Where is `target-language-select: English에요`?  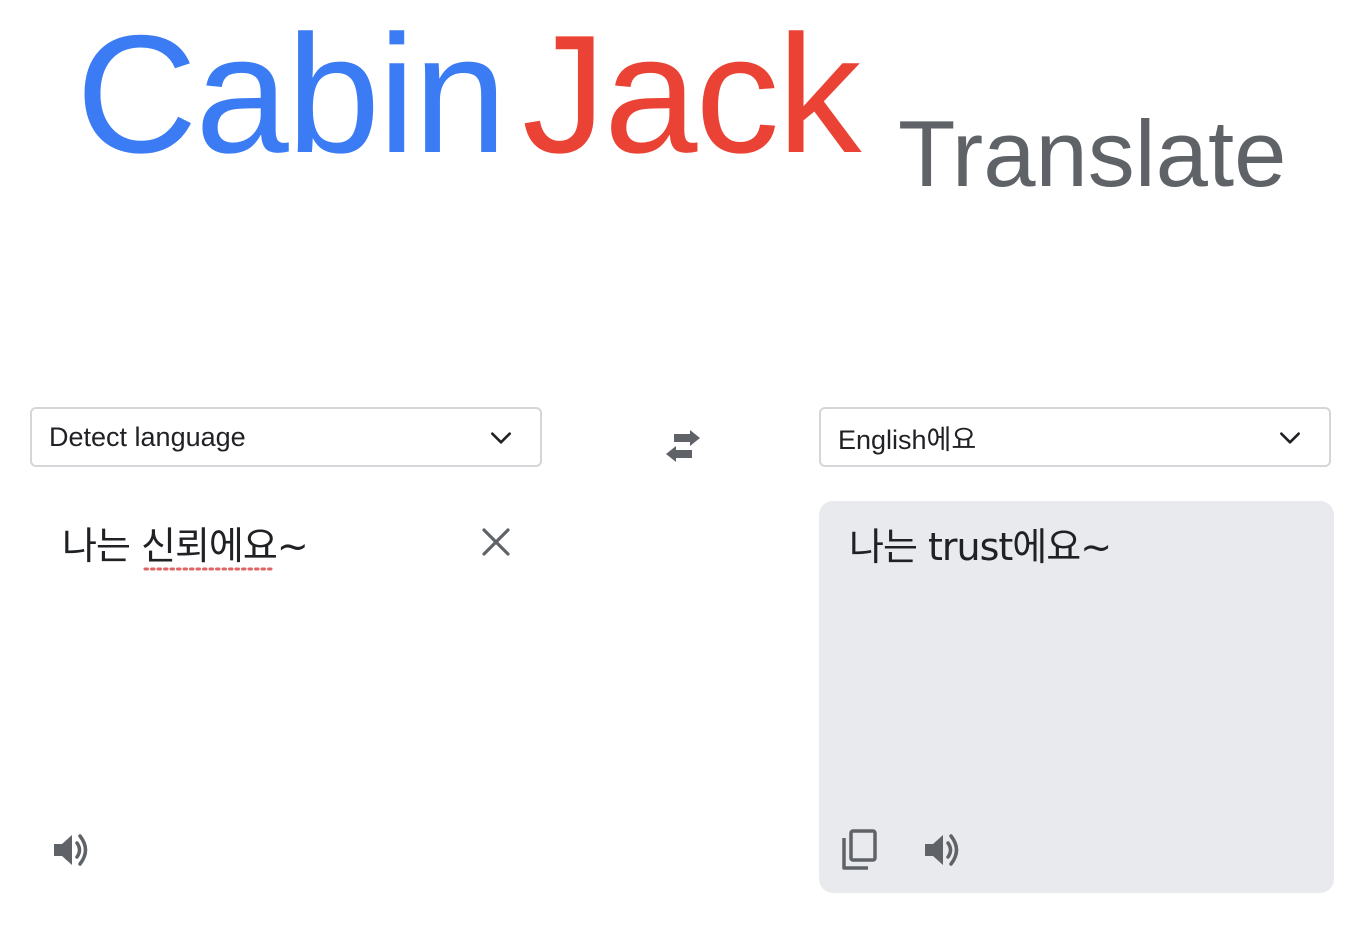
target-language-select: English에요 is located at coordinates (1075, 437).